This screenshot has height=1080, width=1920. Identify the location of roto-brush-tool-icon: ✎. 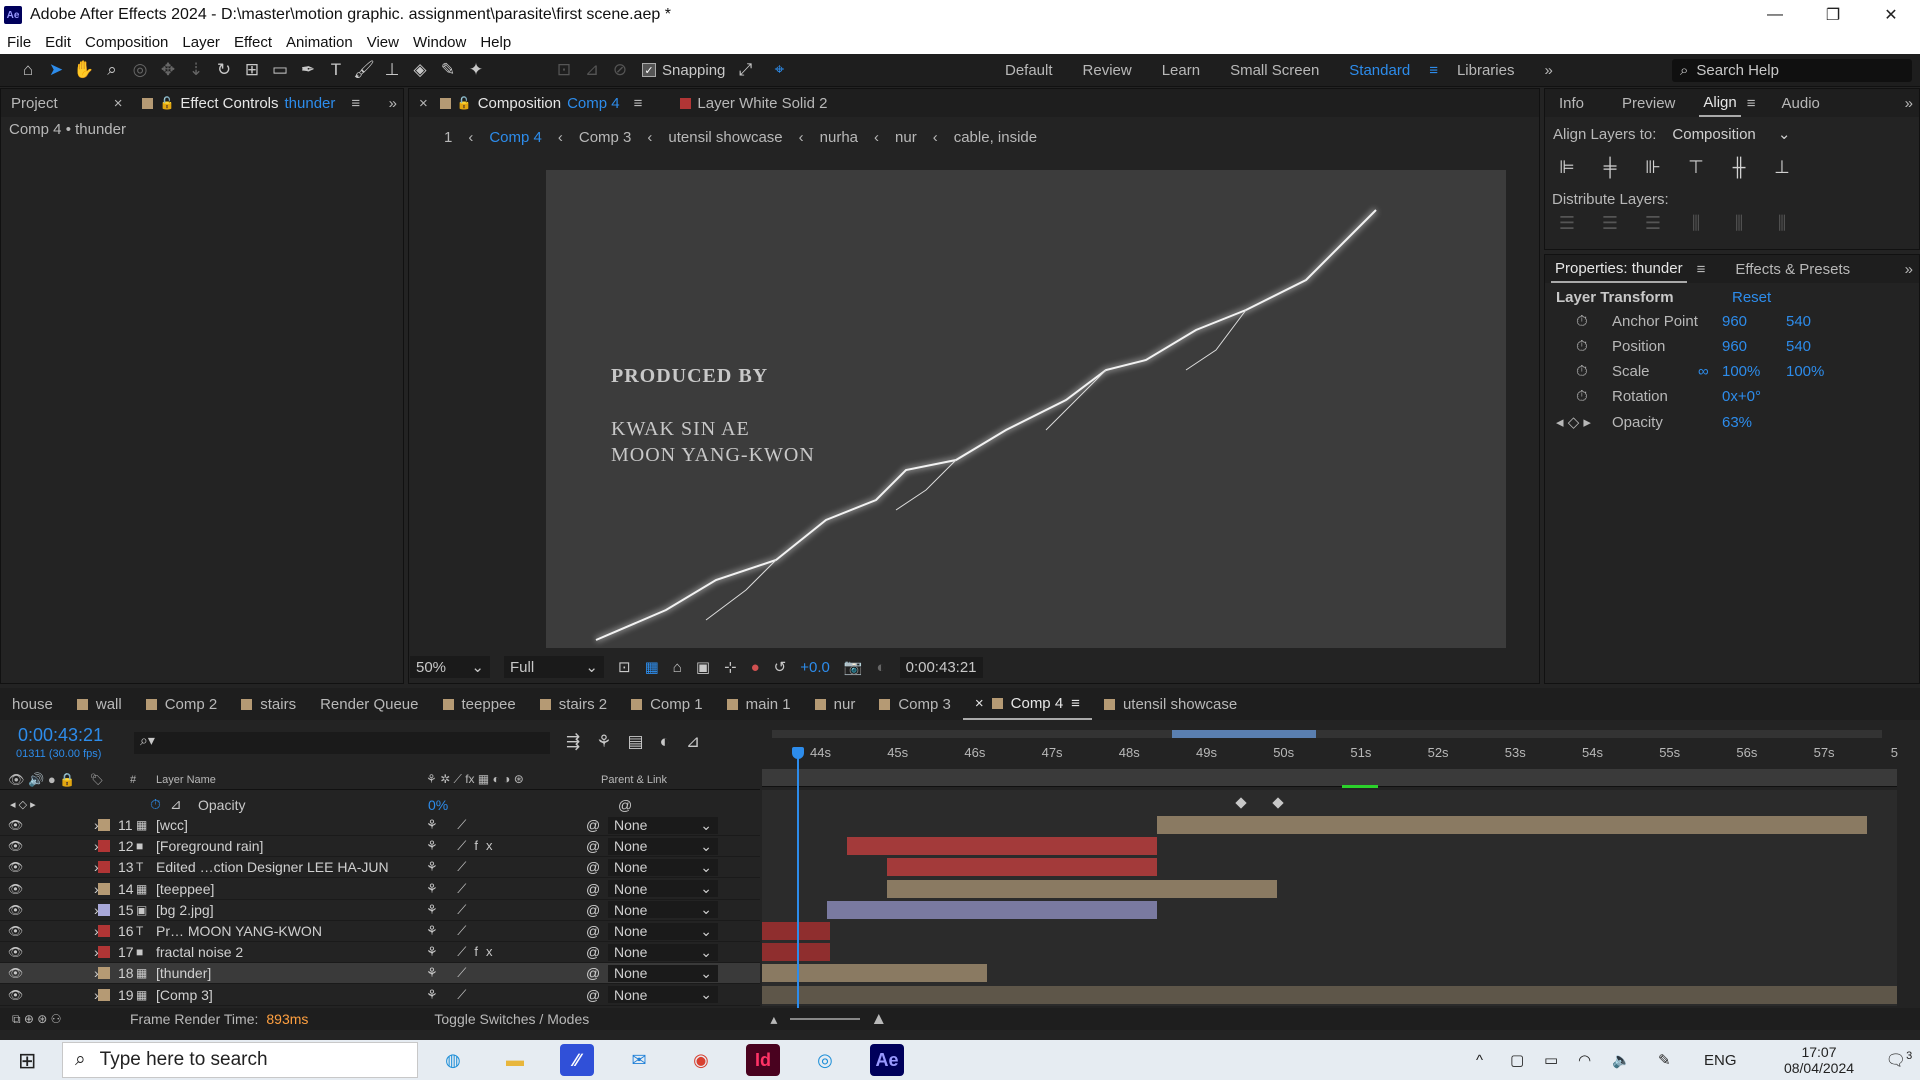
(448, 70).